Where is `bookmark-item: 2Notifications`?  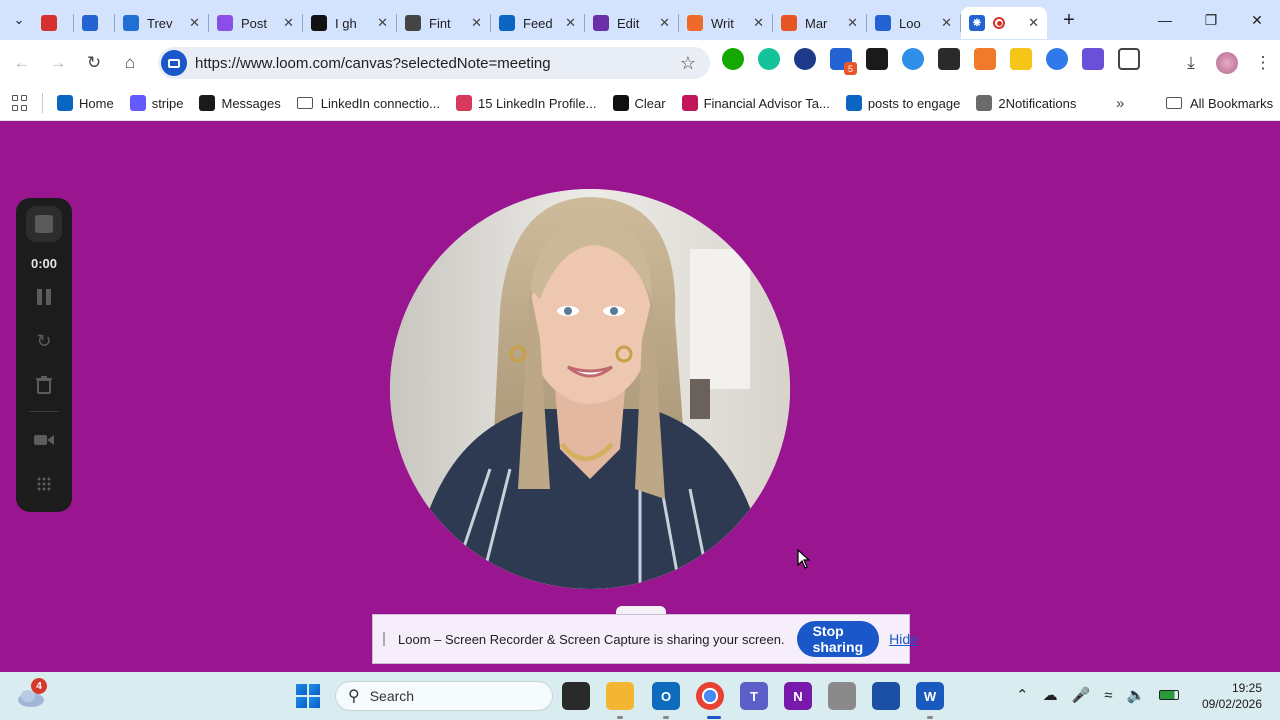 bookmark-item: 2Notifications is located at coordinates (1026, 103).